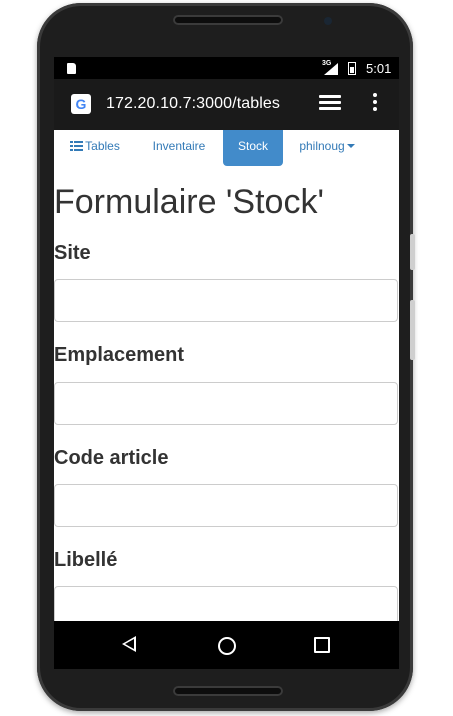 The height and width of the screenshot is (716, 453). I want to click on navbar: Tables Inventaire Stock philnoug, so click(226, 148).